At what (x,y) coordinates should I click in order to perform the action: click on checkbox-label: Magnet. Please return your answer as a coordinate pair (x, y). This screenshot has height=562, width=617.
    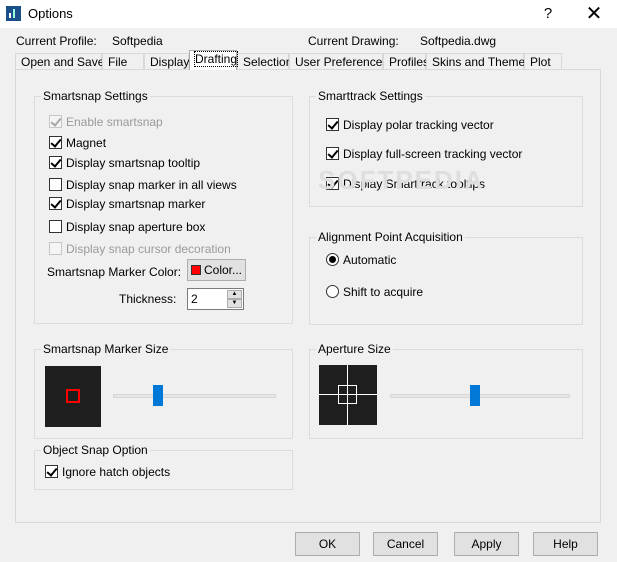
    Looking at the image, I should click on (86, 143).